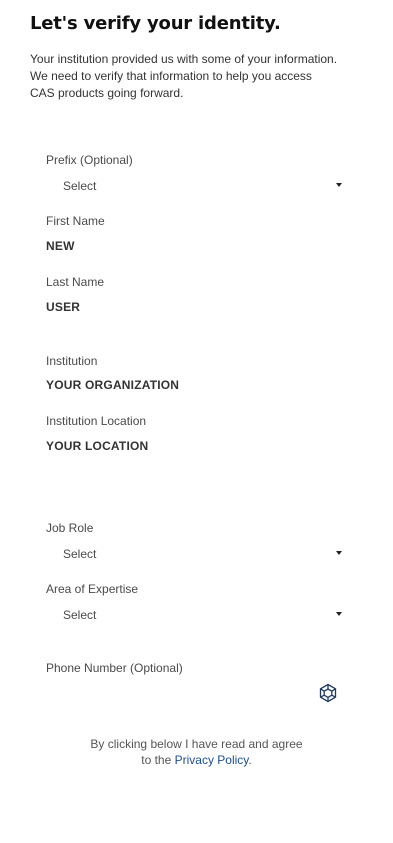  I want to click on job-role-select-value: Select, so click(80, 554).